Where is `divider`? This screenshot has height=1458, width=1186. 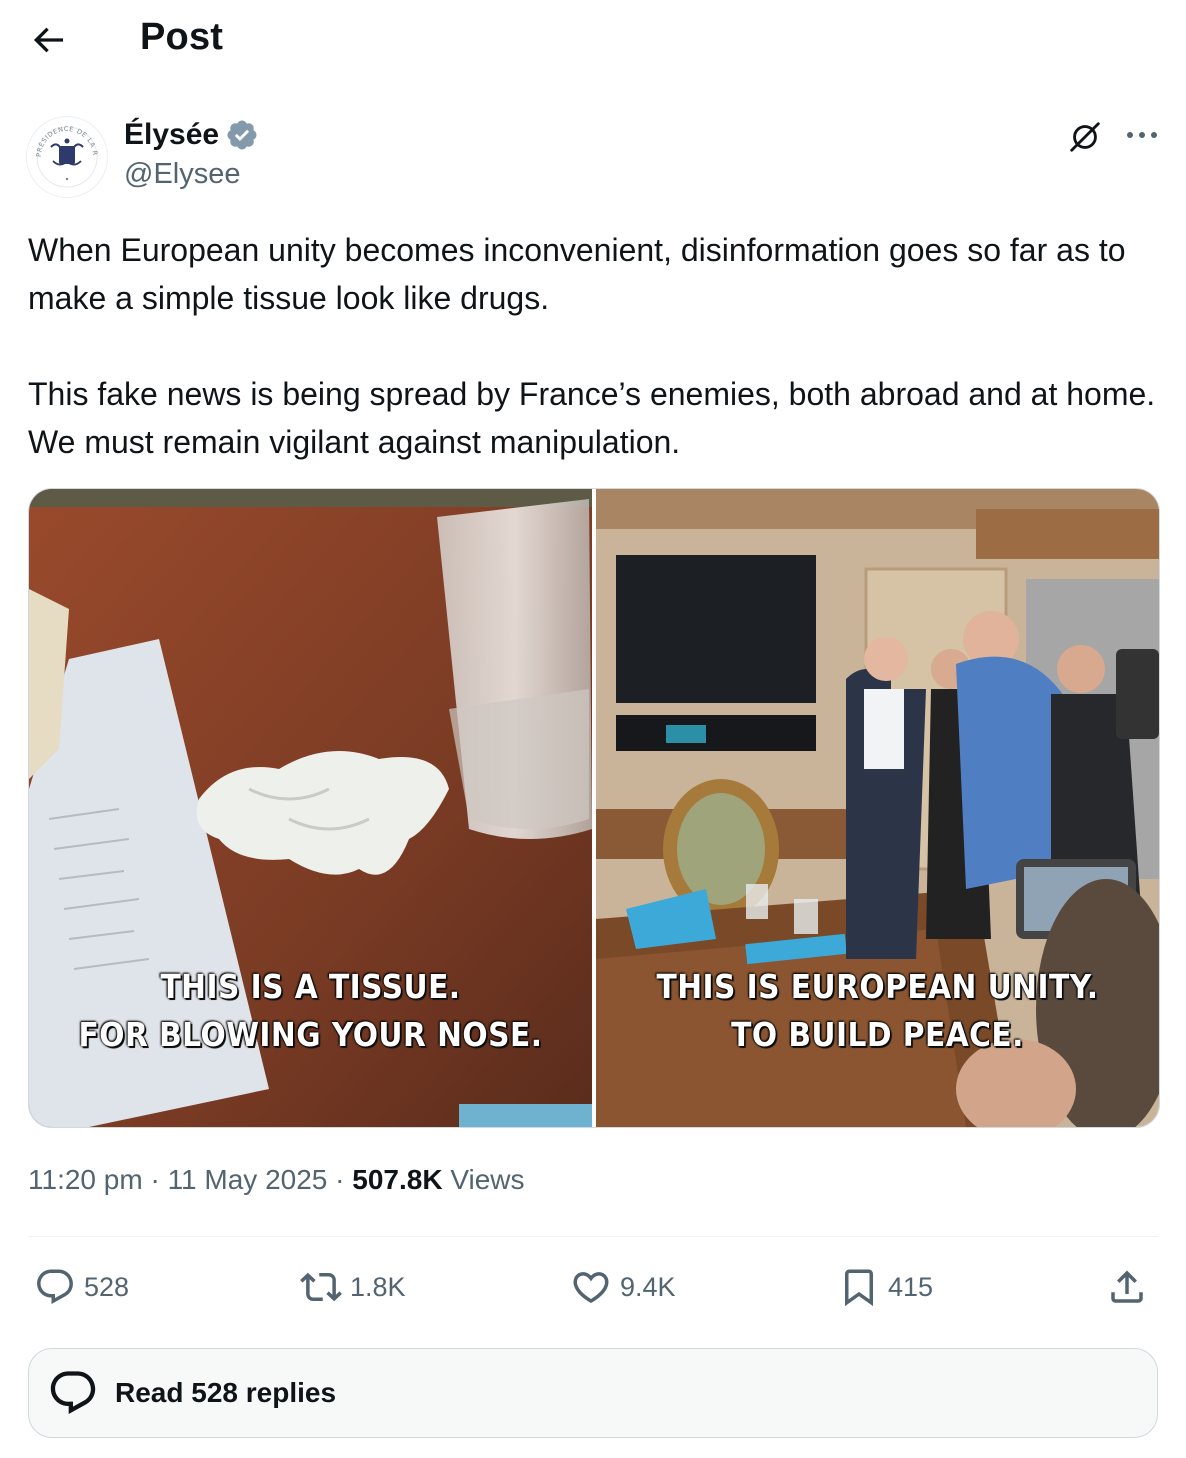
divider is located at coordinates (593, 1236).